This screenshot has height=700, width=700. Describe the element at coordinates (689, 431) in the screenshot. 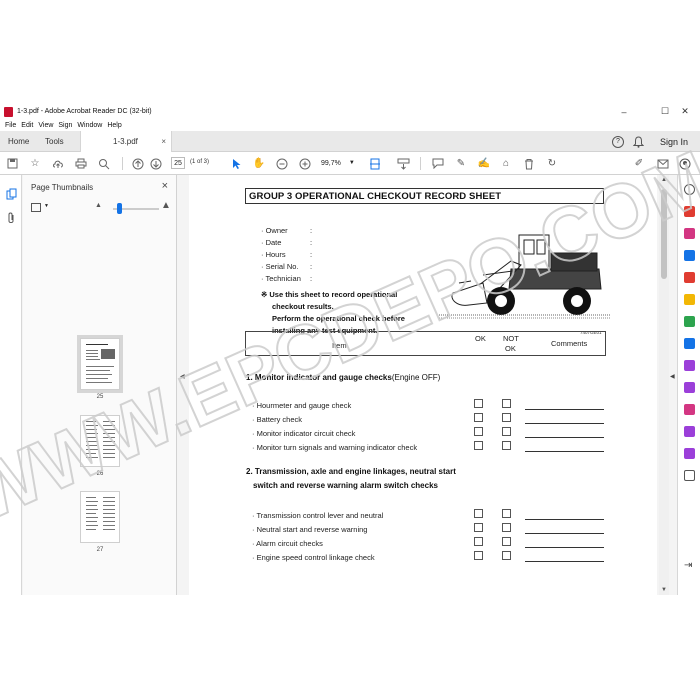

I see `prepare-form-icon` at that location.